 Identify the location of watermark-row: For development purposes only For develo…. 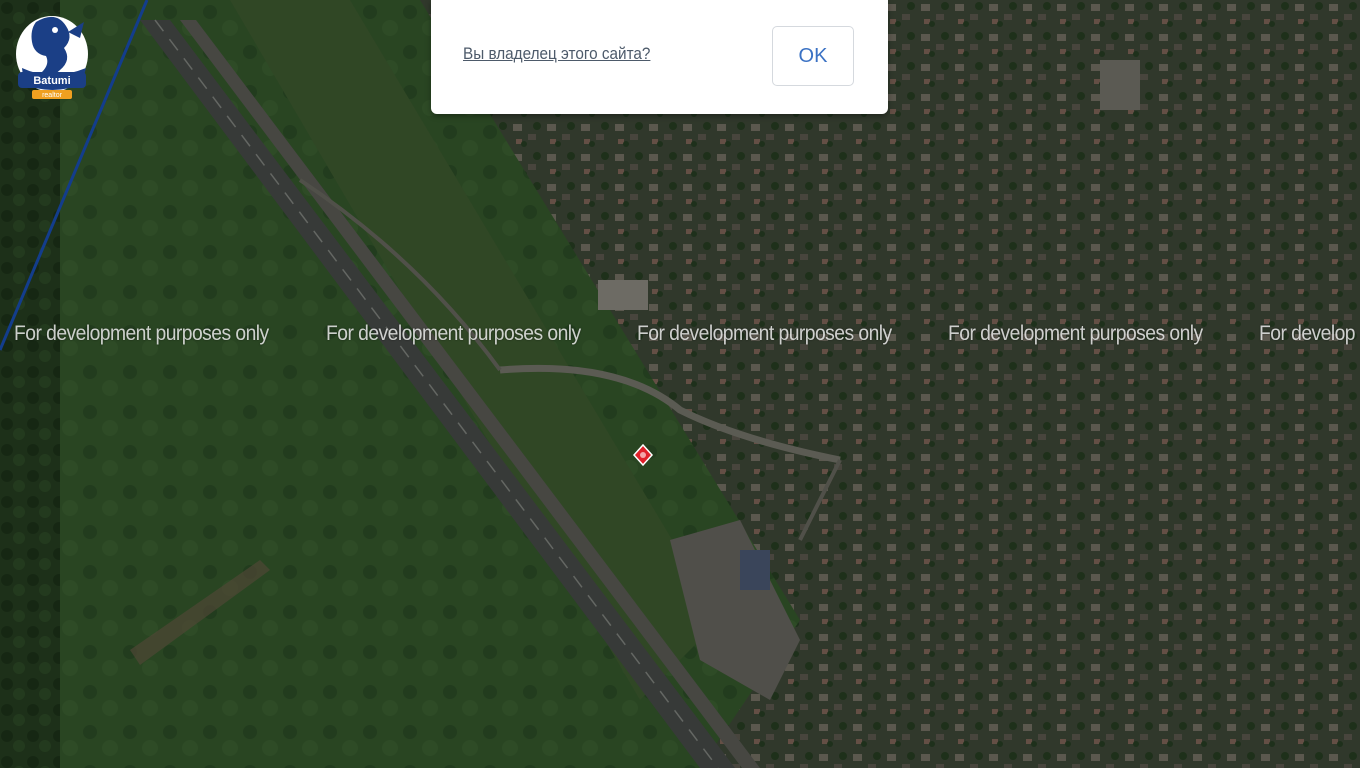
(680, 339).